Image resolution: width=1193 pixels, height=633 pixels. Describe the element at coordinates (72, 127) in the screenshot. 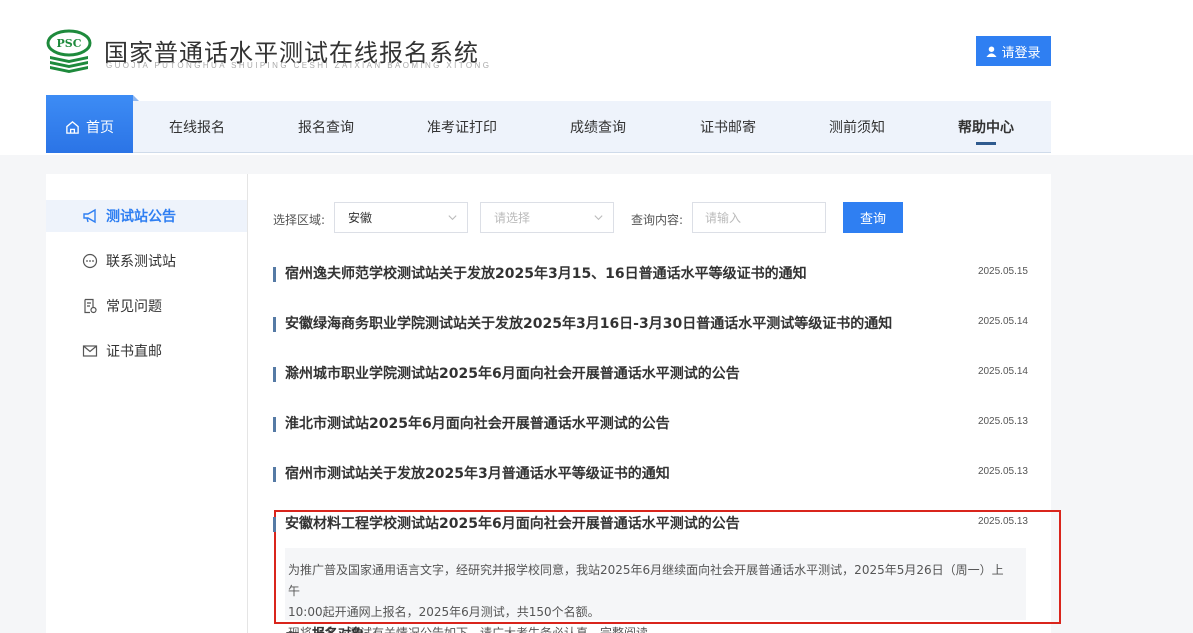

I see `home-icon` at that location.